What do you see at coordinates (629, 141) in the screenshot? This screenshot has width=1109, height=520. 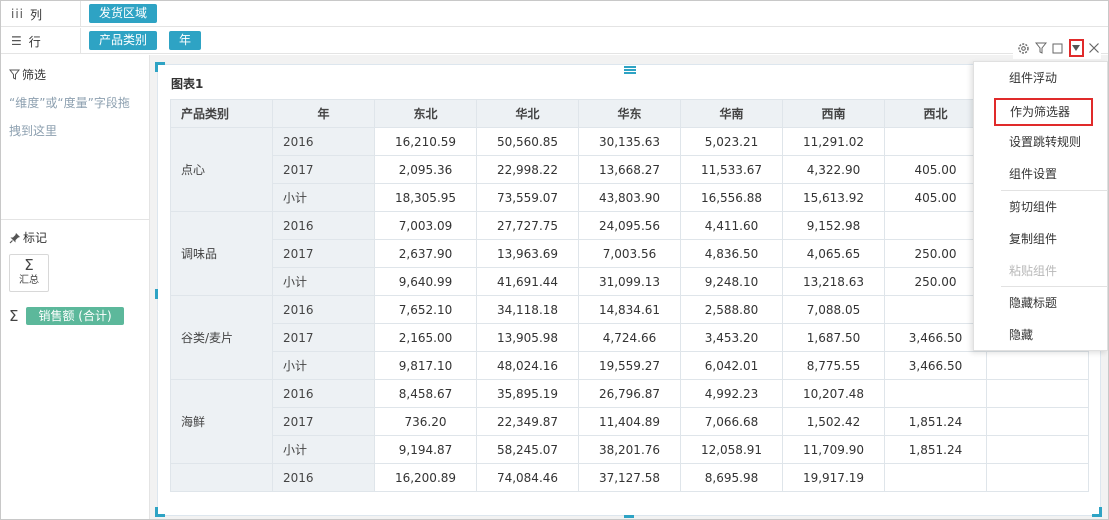 I see `value-cell: 30,135.63` at bounding box center [629, 141].